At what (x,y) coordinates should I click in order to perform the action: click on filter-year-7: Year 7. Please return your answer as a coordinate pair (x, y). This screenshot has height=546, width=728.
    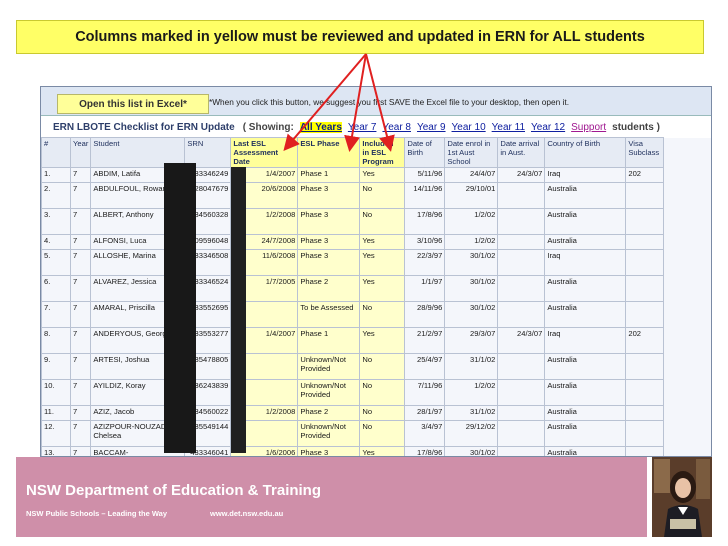
    Looking at the image, I should click on (362, 127).